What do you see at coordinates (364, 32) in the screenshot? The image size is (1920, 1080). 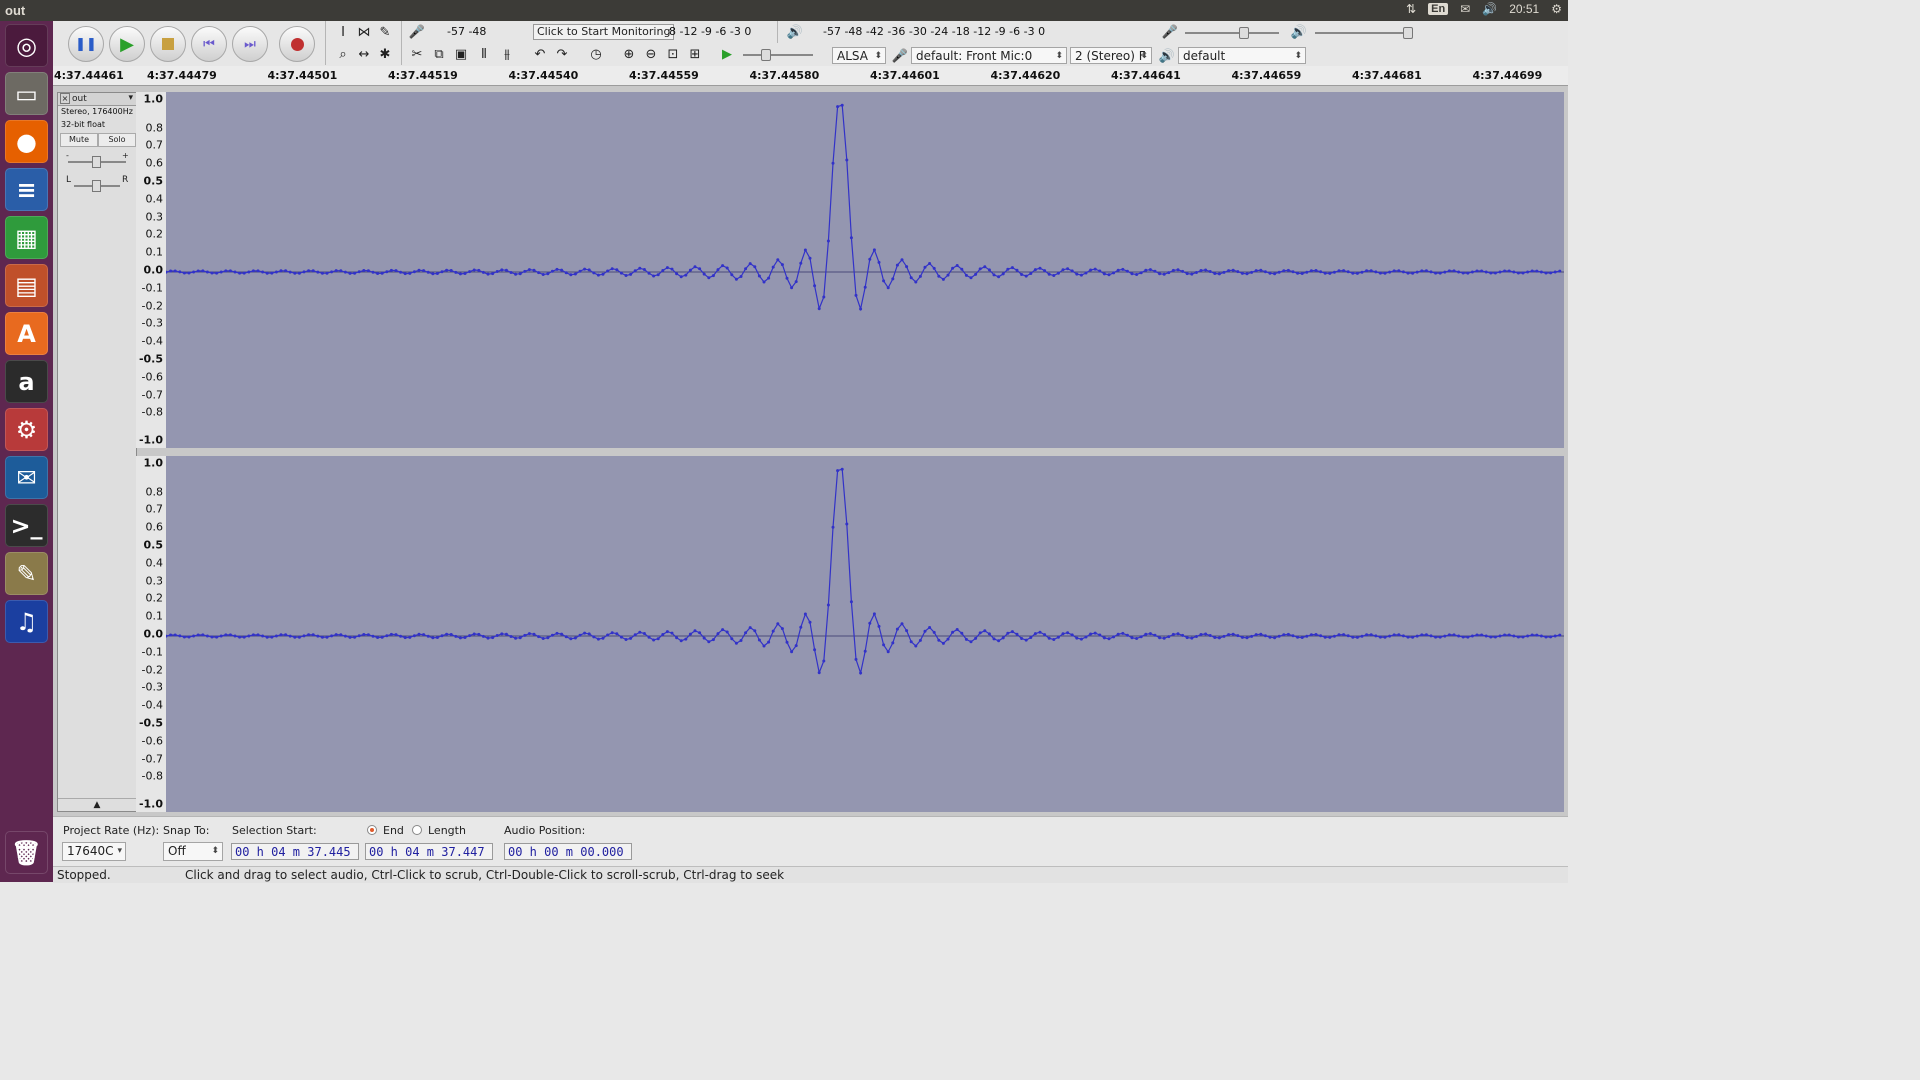 I see `envelope-tool-icon: ⋈` at bounding box center [364, 32].